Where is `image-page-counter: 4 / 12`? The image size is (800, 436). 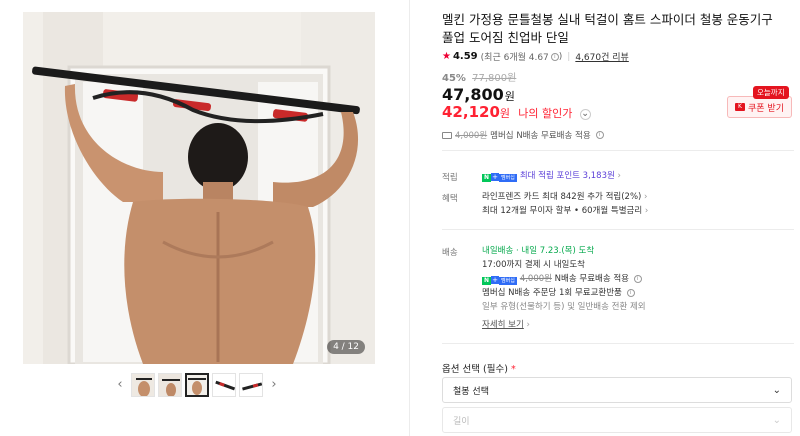 image-page-counter: 4 / 12 is located at coordinates (346, 347).